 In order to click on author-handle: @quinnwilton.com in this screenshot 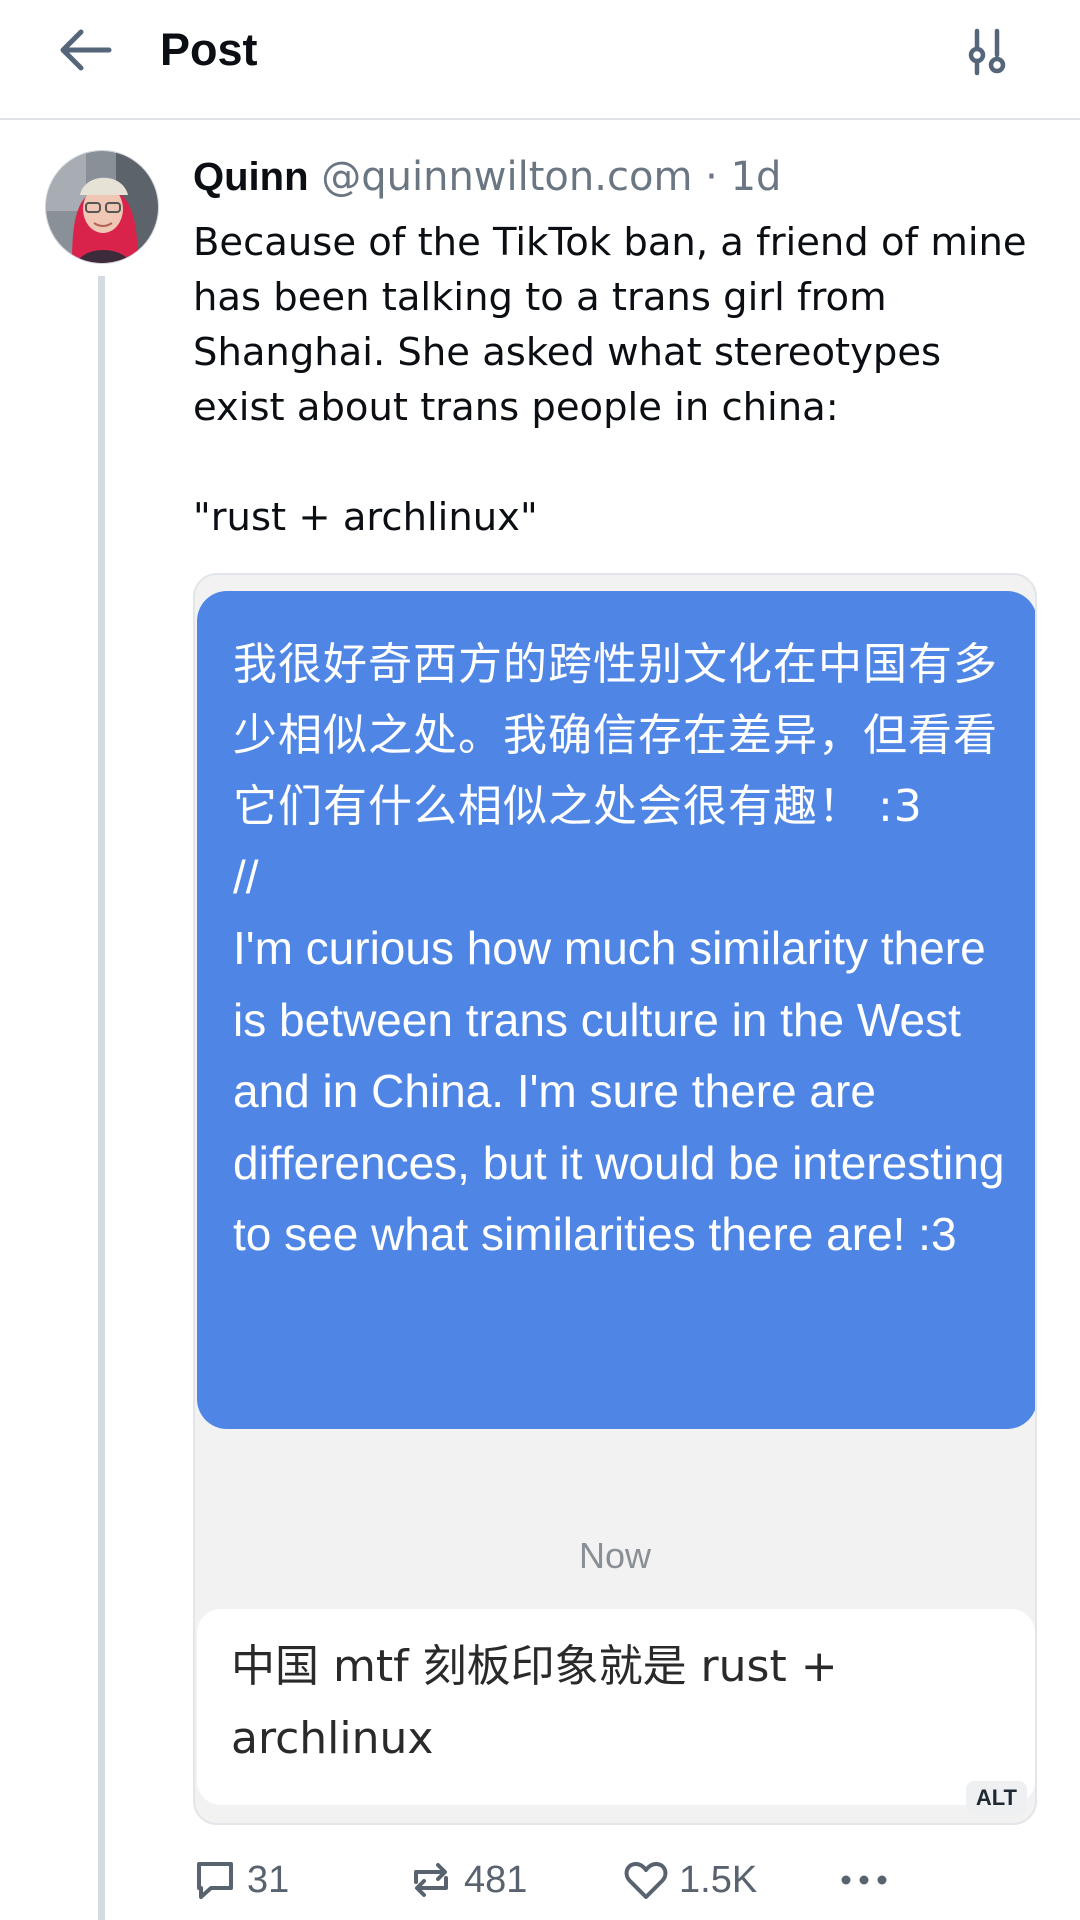, I will do `click(506, 177)`.